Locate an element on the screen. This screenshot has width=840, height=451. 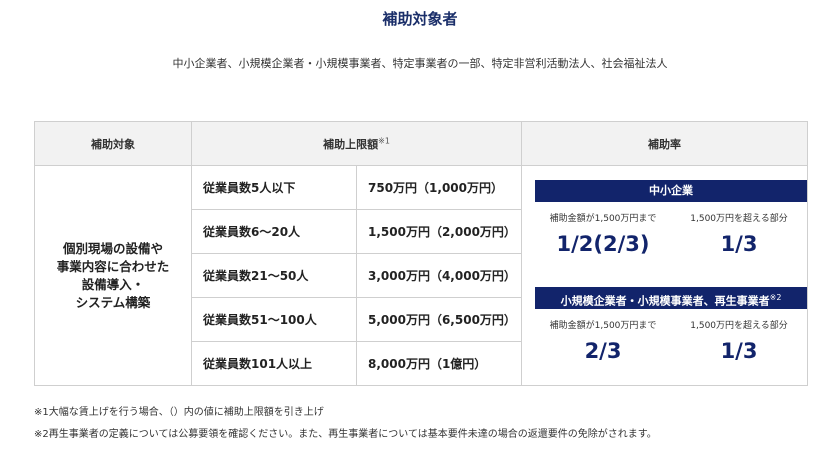
employee-range: 従業員数21〜50人 is located at coordinates (274, 275).